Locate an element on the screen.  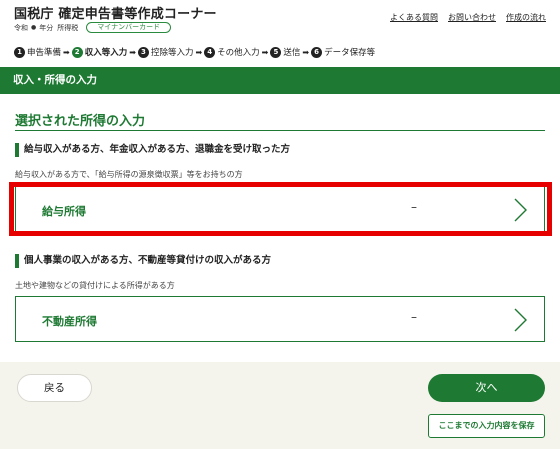
tax-type: 所得税 is located at coordinates (68, 27).